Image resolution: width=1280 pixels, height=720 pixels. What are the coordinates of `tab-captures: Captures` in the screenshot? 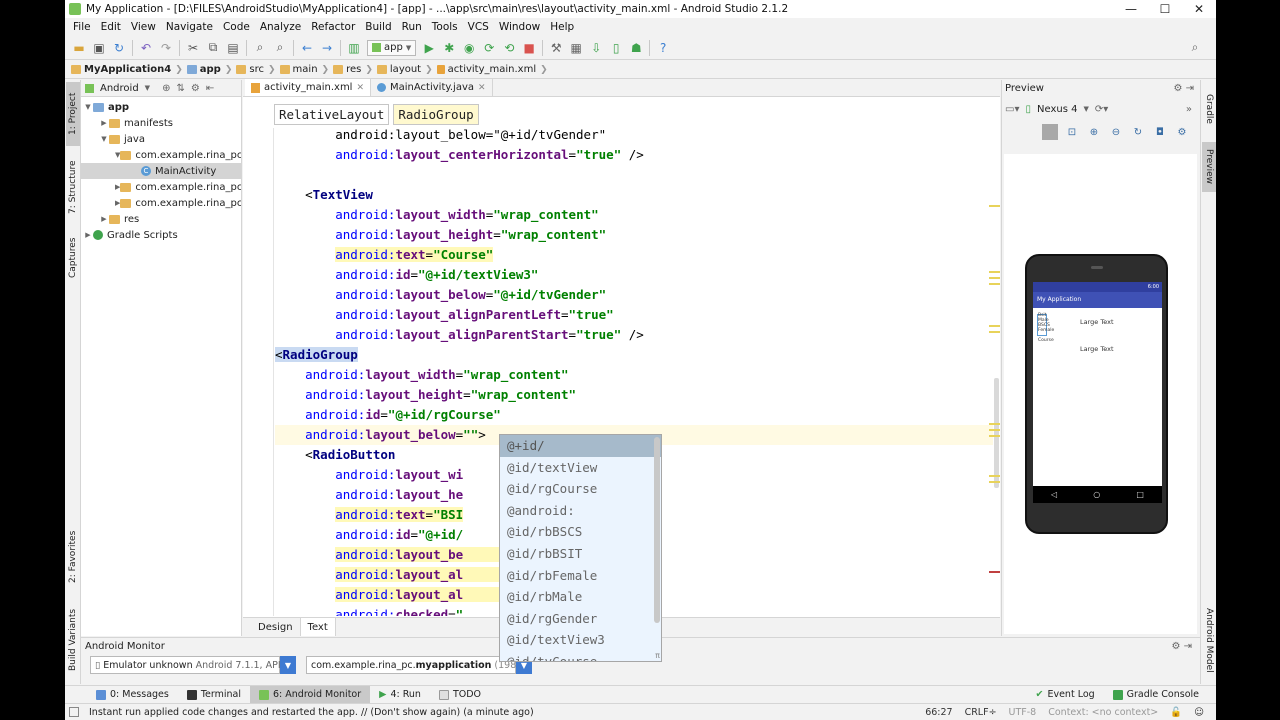 It's located at (73, 258).